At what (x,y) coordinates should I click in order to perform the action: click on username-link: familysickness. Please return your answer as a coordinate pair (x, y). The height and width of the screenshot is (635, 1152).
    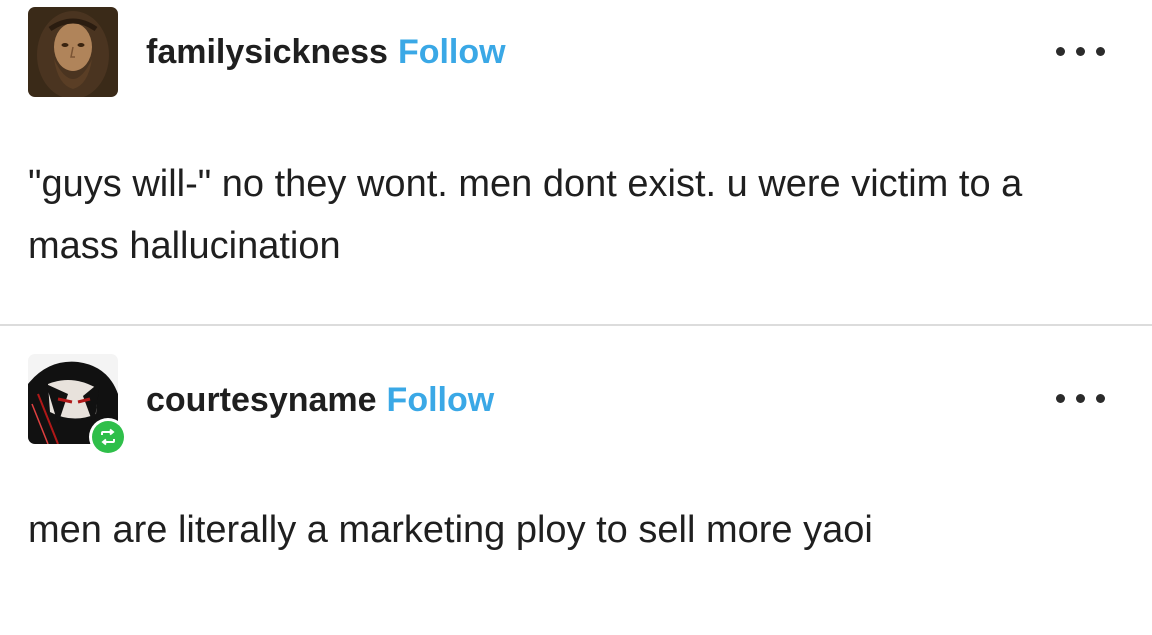
    Looking at the image, I should click on (267, 52).